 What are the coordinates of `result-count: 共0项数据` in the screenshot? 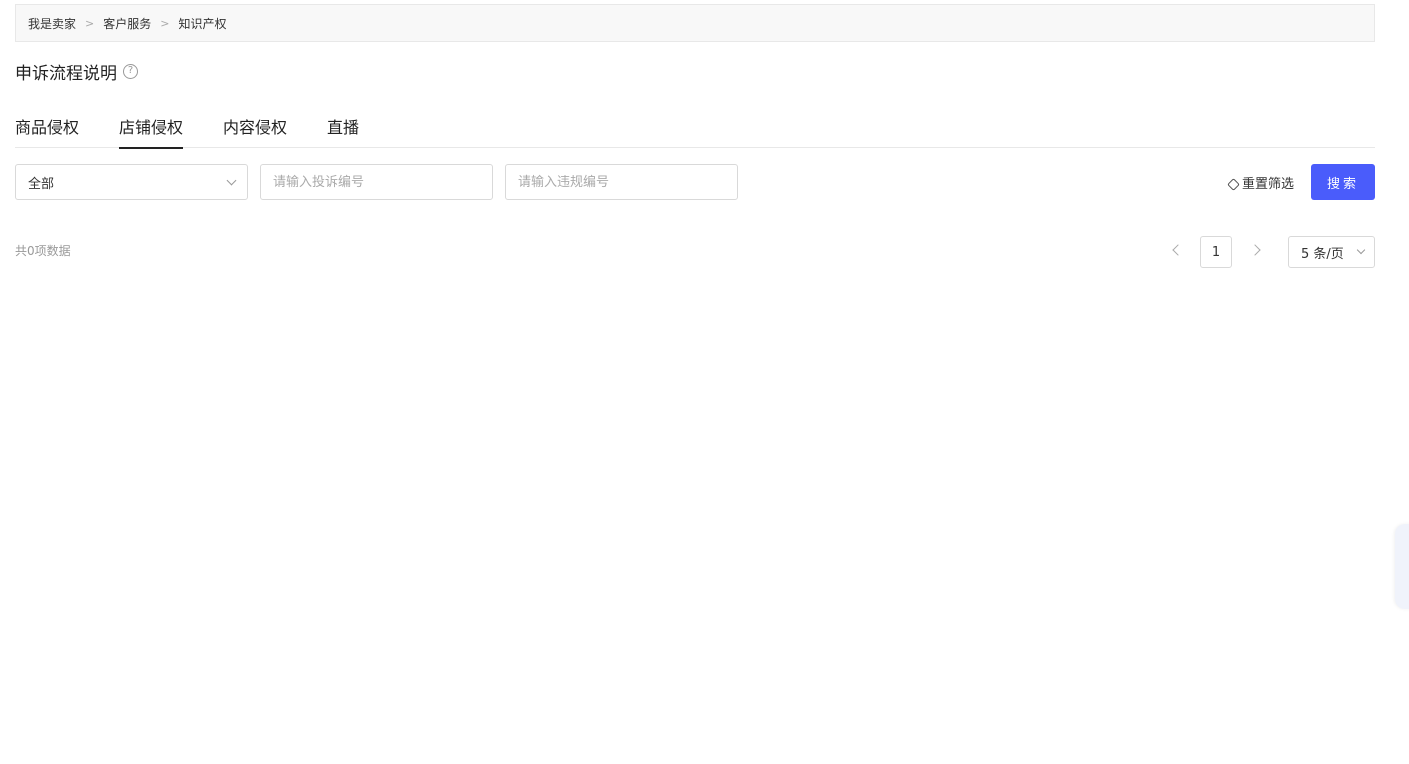 It's located at (43, 251).